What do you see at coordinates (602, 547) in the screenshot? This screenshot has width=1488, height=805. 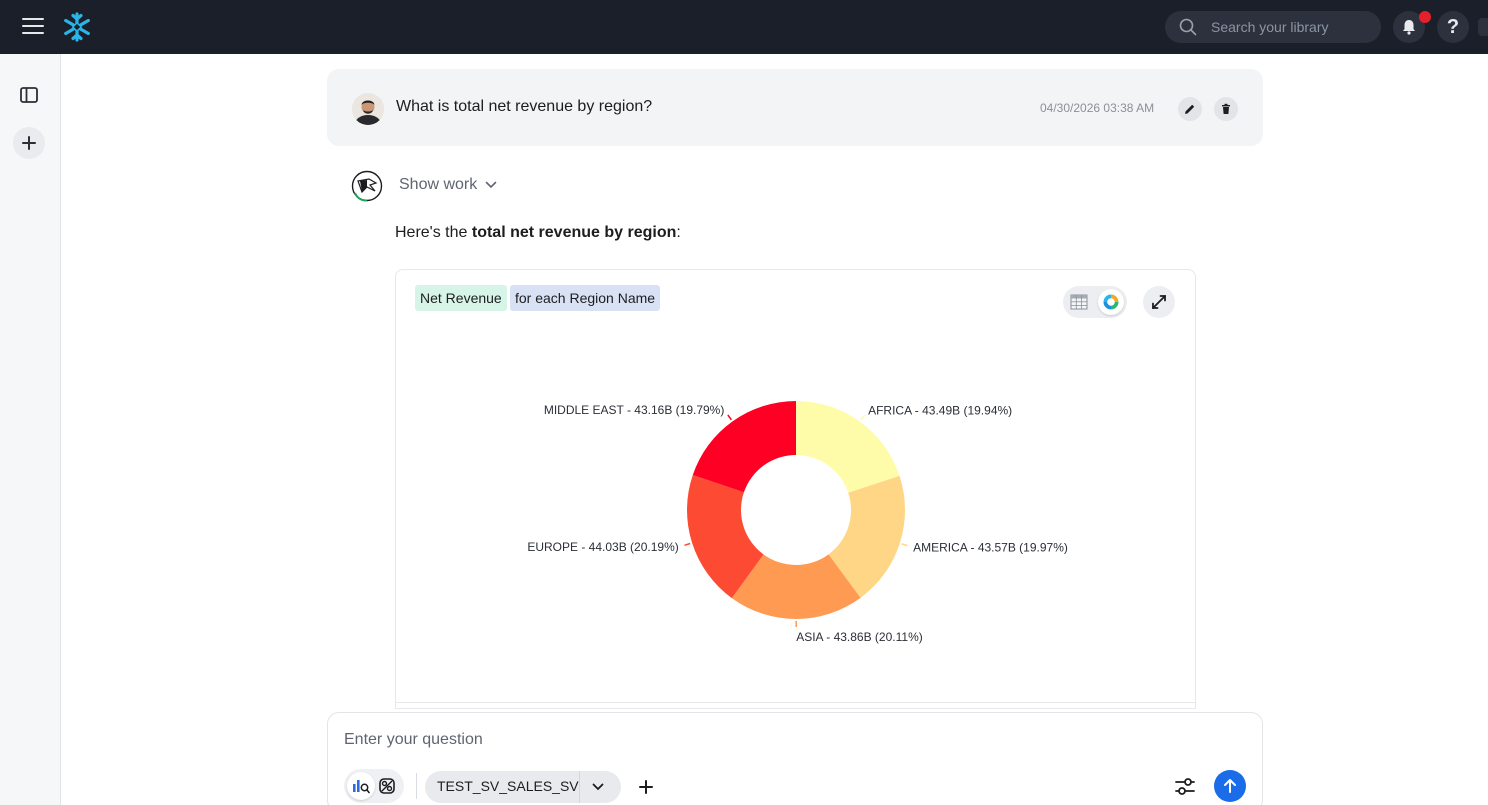 I see `slice-label: EUROPE - 44.03B (20.19%)` at bounding box center [602, 547].